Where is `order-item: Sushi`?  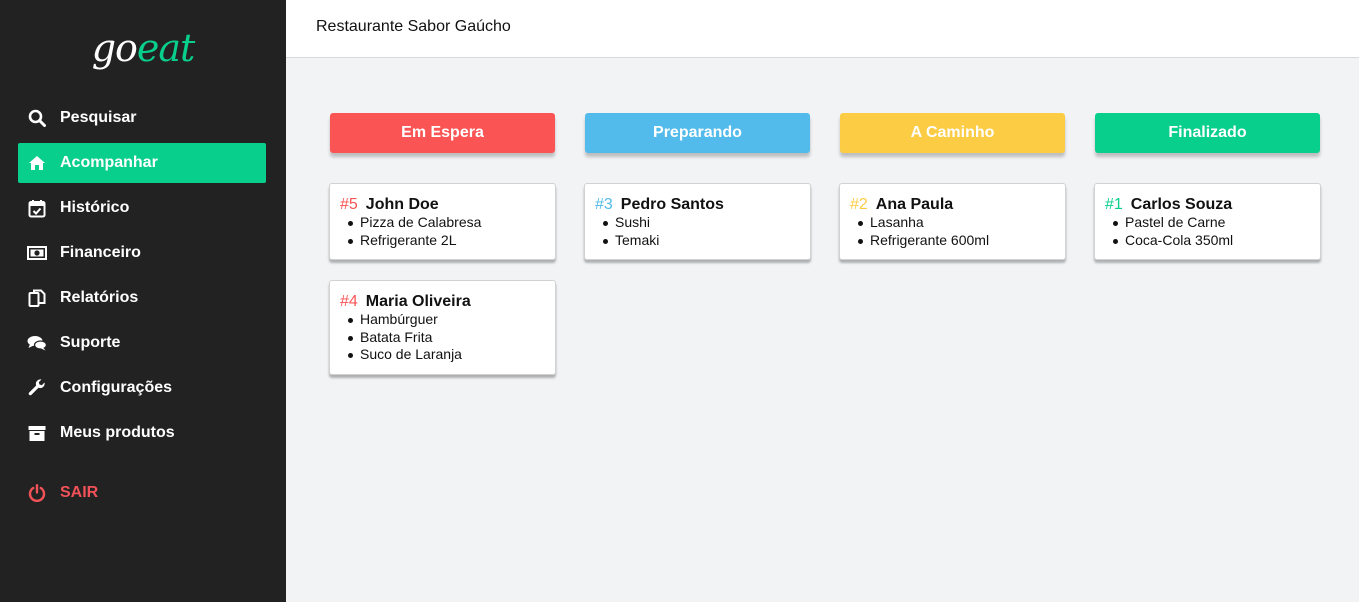 order-item: Sushi is located at coordinates (697, 223).